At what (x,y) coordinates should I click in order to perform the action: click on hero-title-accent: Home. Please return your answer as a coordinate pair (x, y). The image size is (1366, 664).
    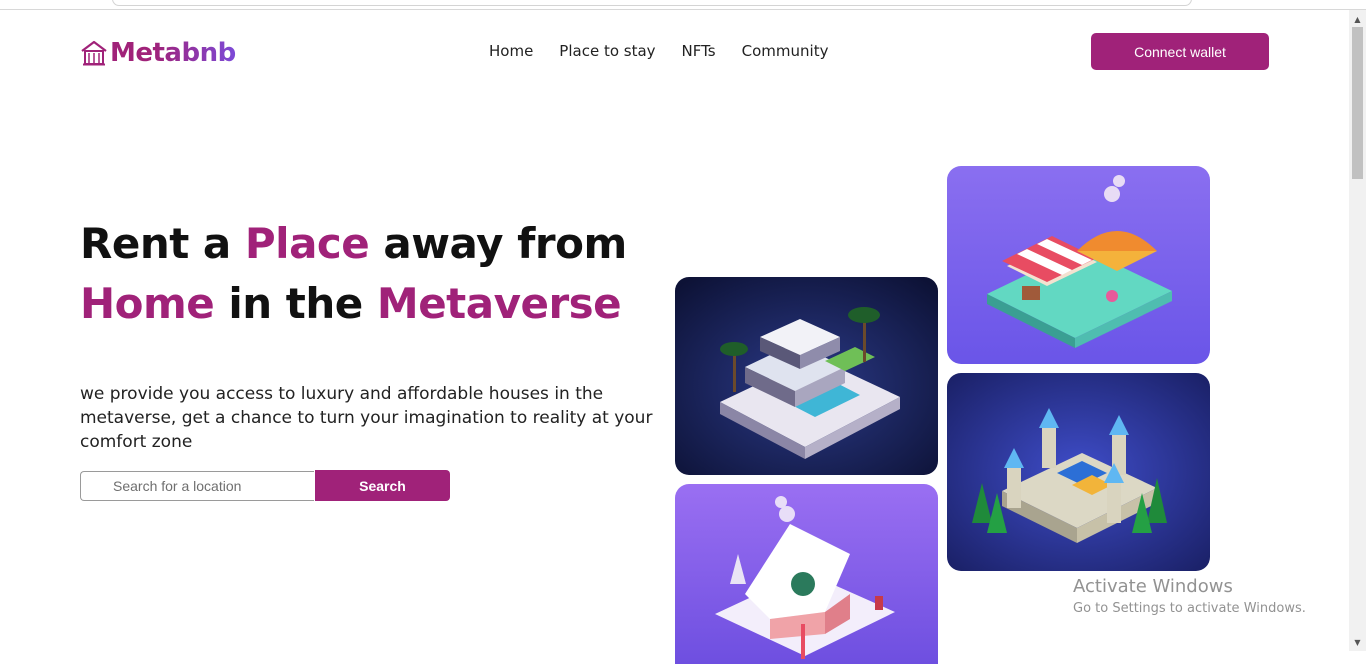
    Looking at the image, I should click on (147, 303).